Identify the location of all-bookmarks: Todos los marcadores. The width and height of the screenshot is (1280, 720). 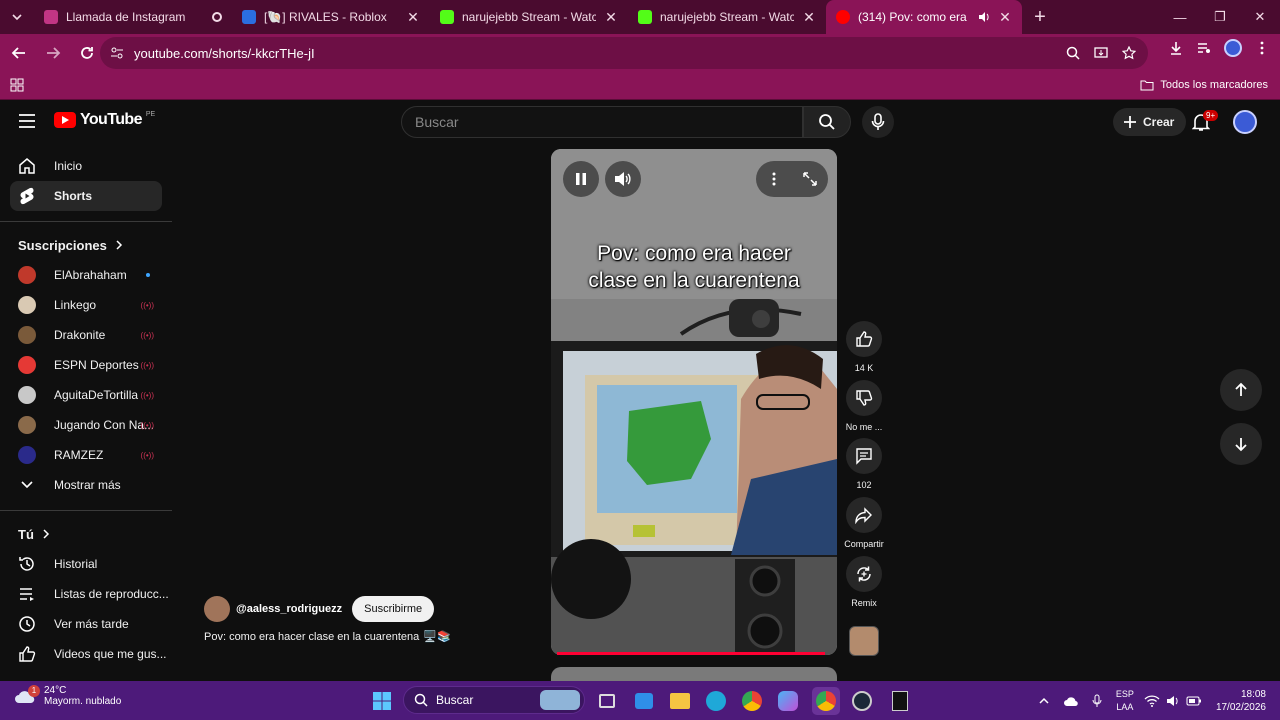
(1204, 85).